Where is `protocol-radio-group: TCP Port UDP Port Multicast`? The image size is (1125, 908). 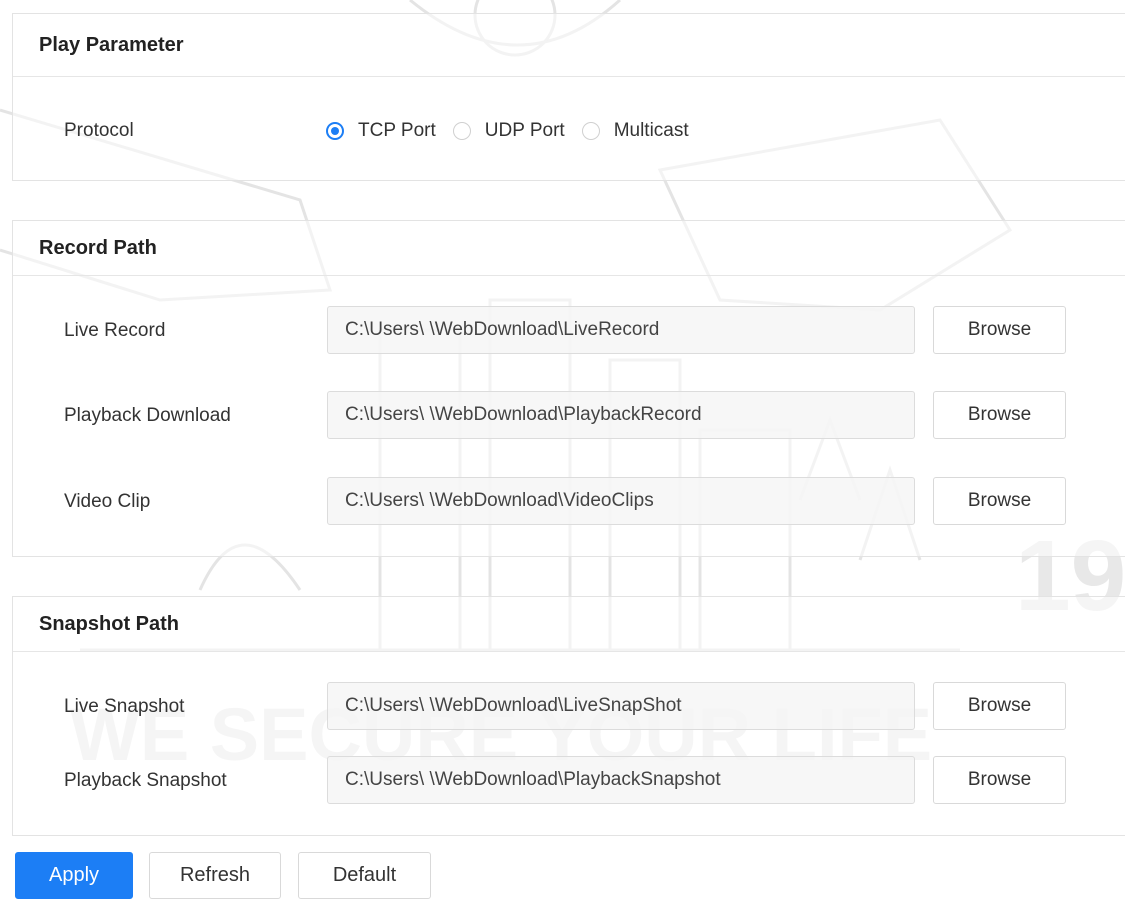 protocol-radio-group: TCP Port UDP Port Multicast is located at coordinates (516, 131).